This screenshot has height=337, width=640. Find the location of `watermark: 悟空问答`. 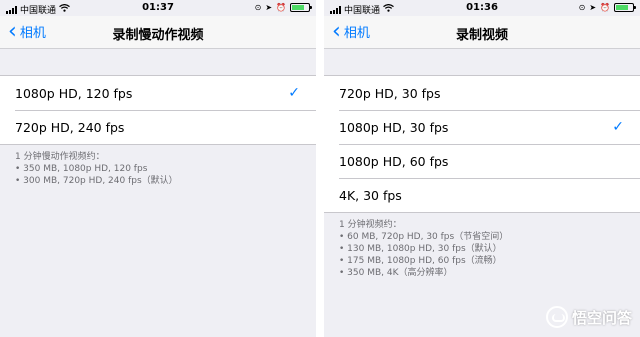

watermark: 悟空问答 is located at coordinates (588, 317).